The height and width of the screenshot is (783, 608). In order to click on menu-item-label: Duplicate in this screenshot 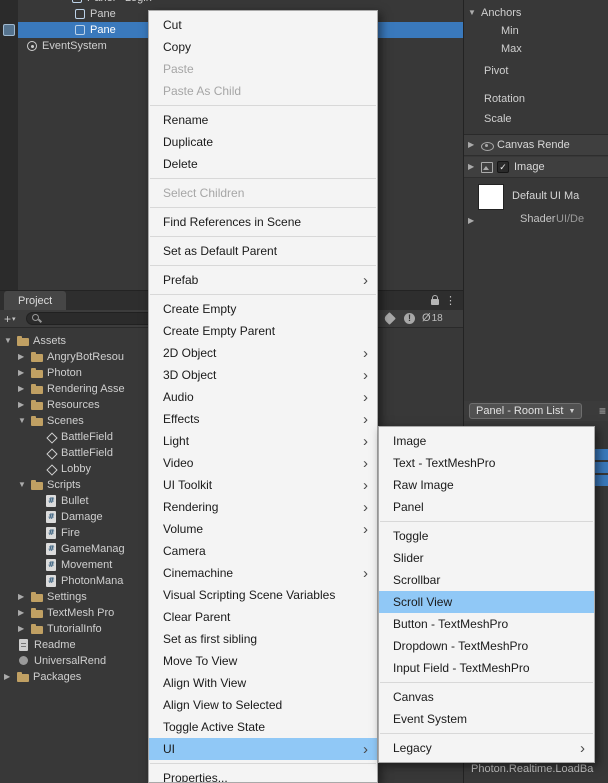, I will do `click(188, 142)`.